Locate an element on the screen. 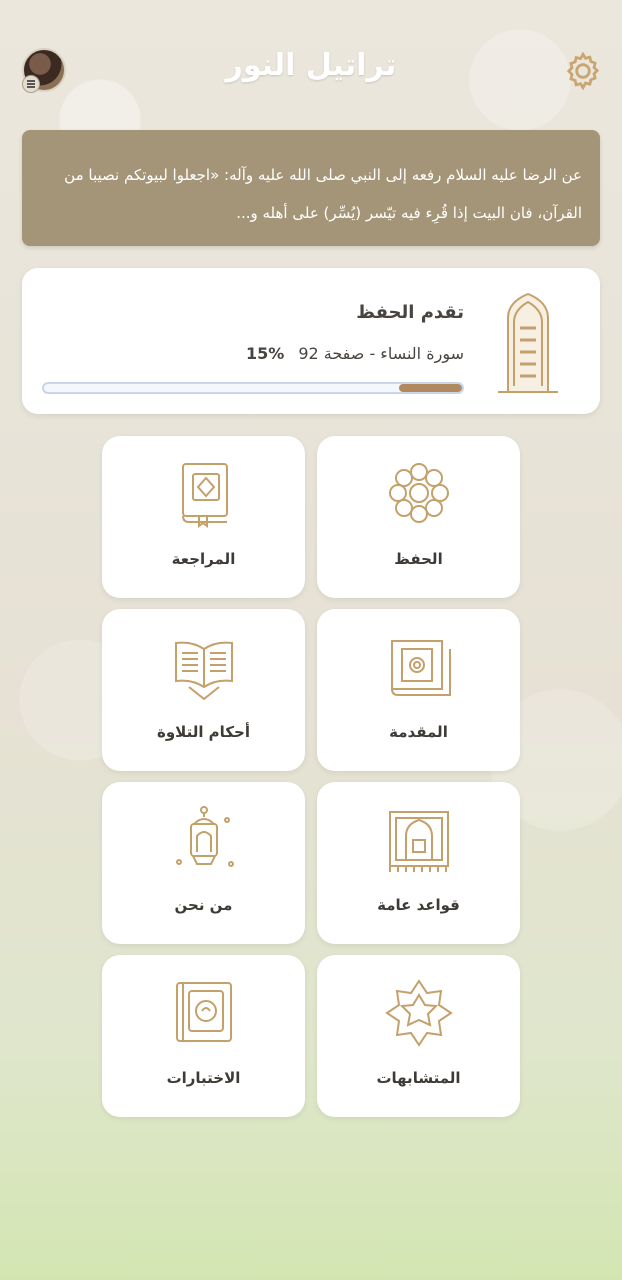 The width and height of the screenshot is (622, 1280). progress-bar-fill is located at coordinates (430, 388).